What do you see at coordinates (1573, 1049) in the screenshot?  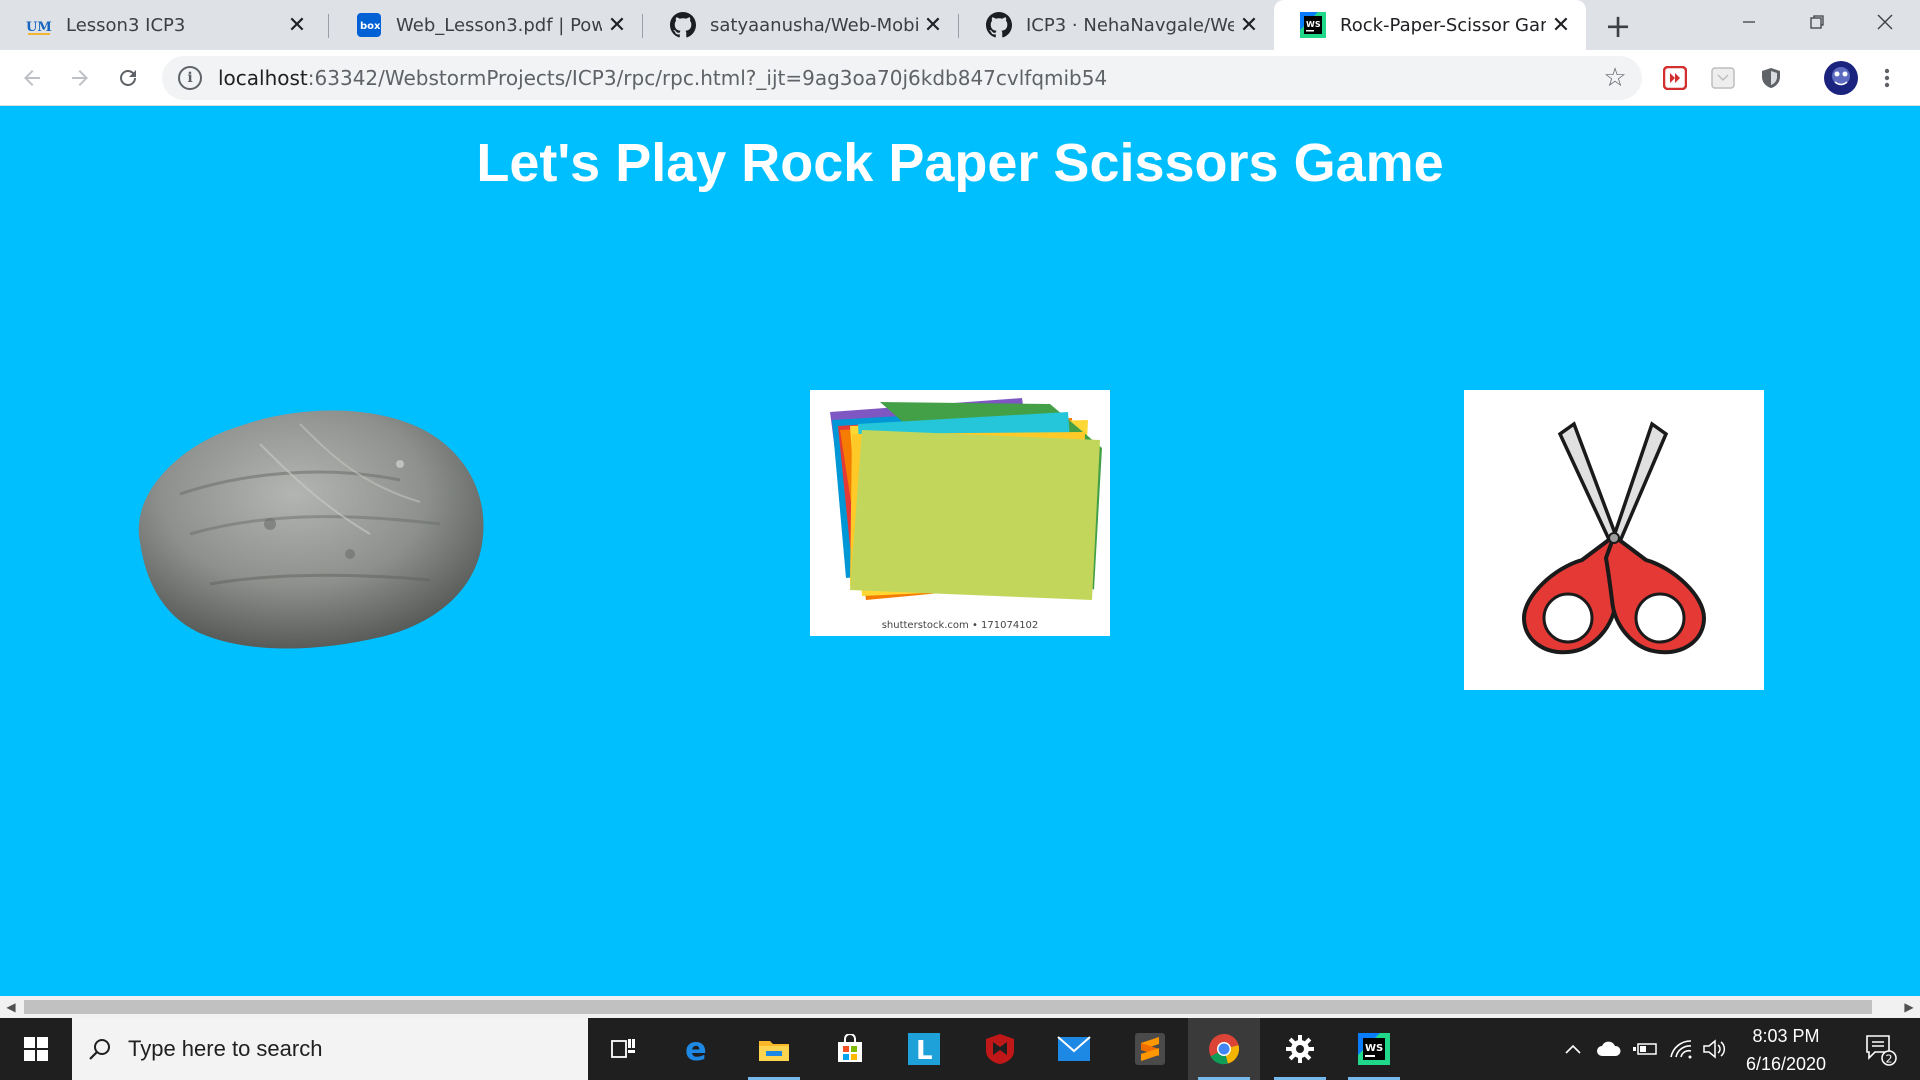 I see `show-hidden-icons-chevron-icon` at bounding box center [1573, 1049].